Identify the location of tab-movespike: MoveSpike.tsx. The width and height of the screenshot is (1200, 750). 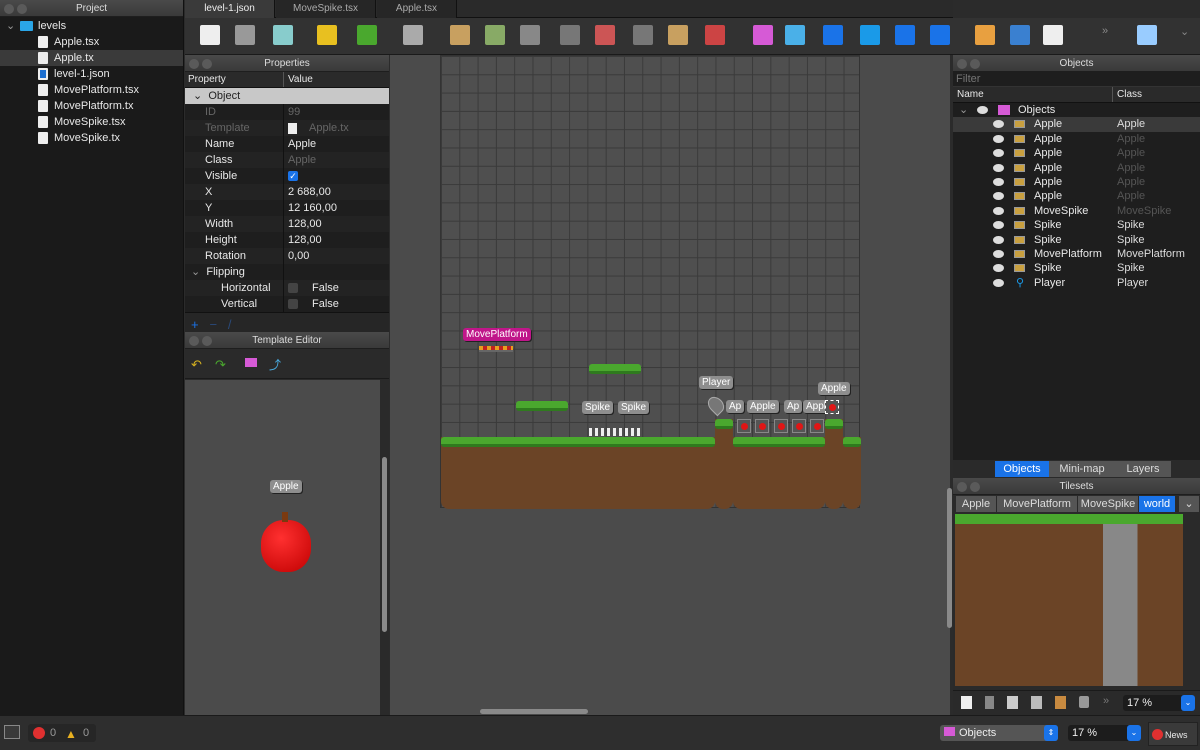
(326, 9).